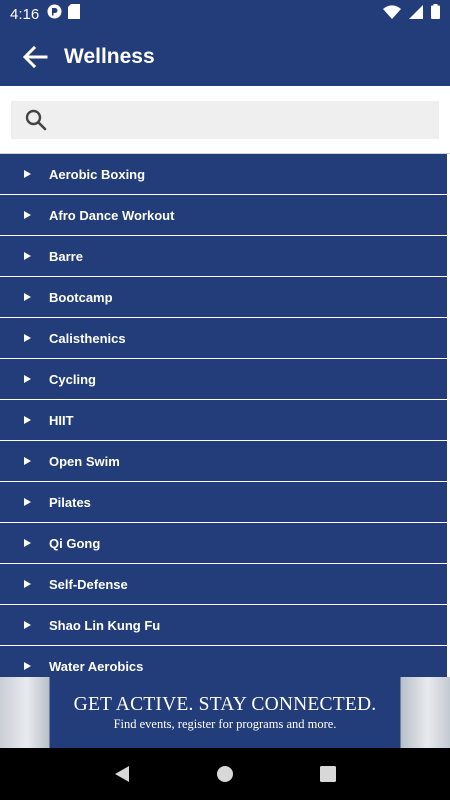 The height and width of the screenshot is (800, 450). I want to click on list-item-afro-dance-workout: Afro Dance Workout, so click(225, 215).